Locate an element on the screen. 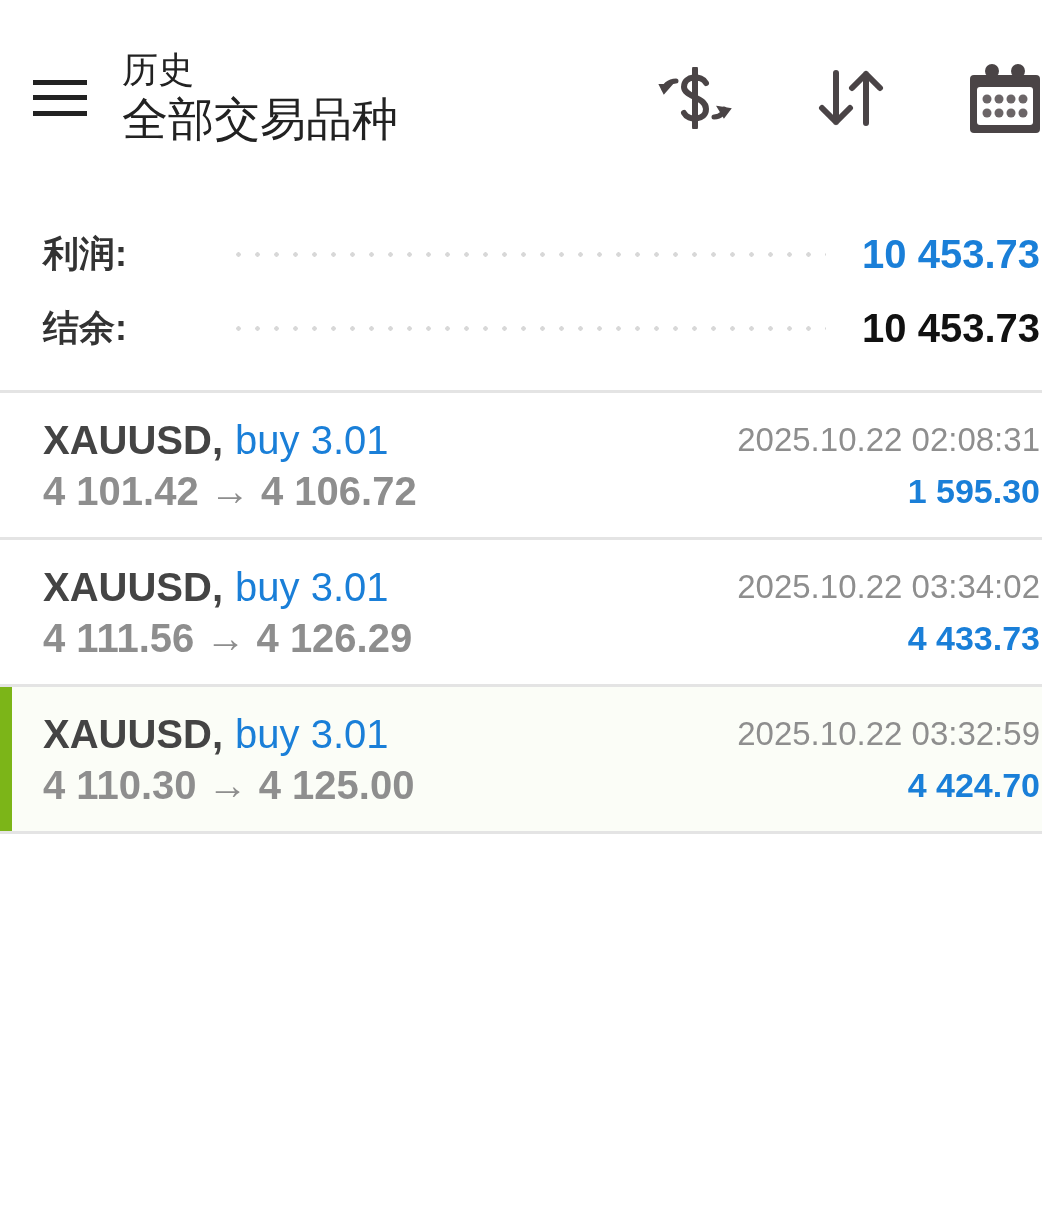 Image resolution: width=1042 pixels, height=1231 pixels. menu-icon is located at coordinates (60, 97).